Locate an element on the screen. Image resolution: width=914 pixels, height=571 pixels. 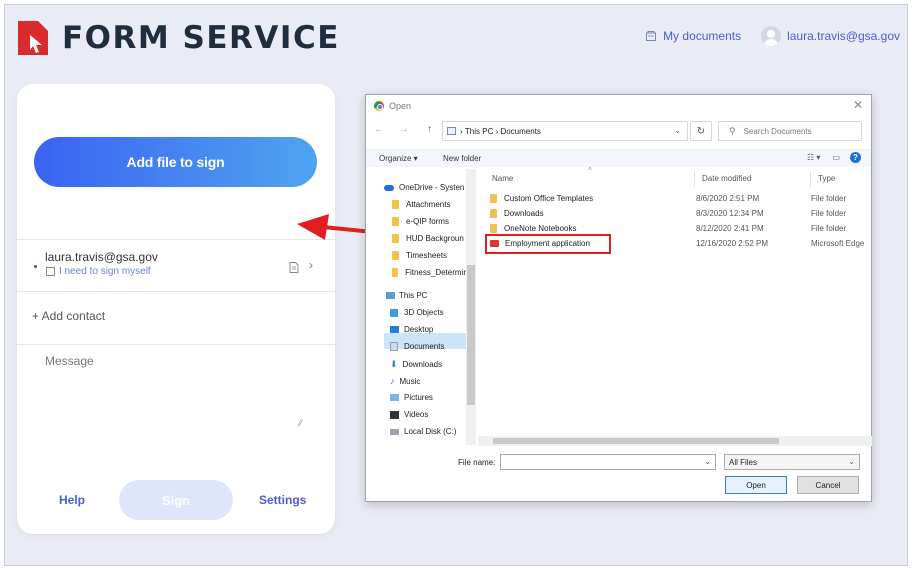
view-controls: ☷ ▾ ▭ ? is located at coordinates (834, 157).